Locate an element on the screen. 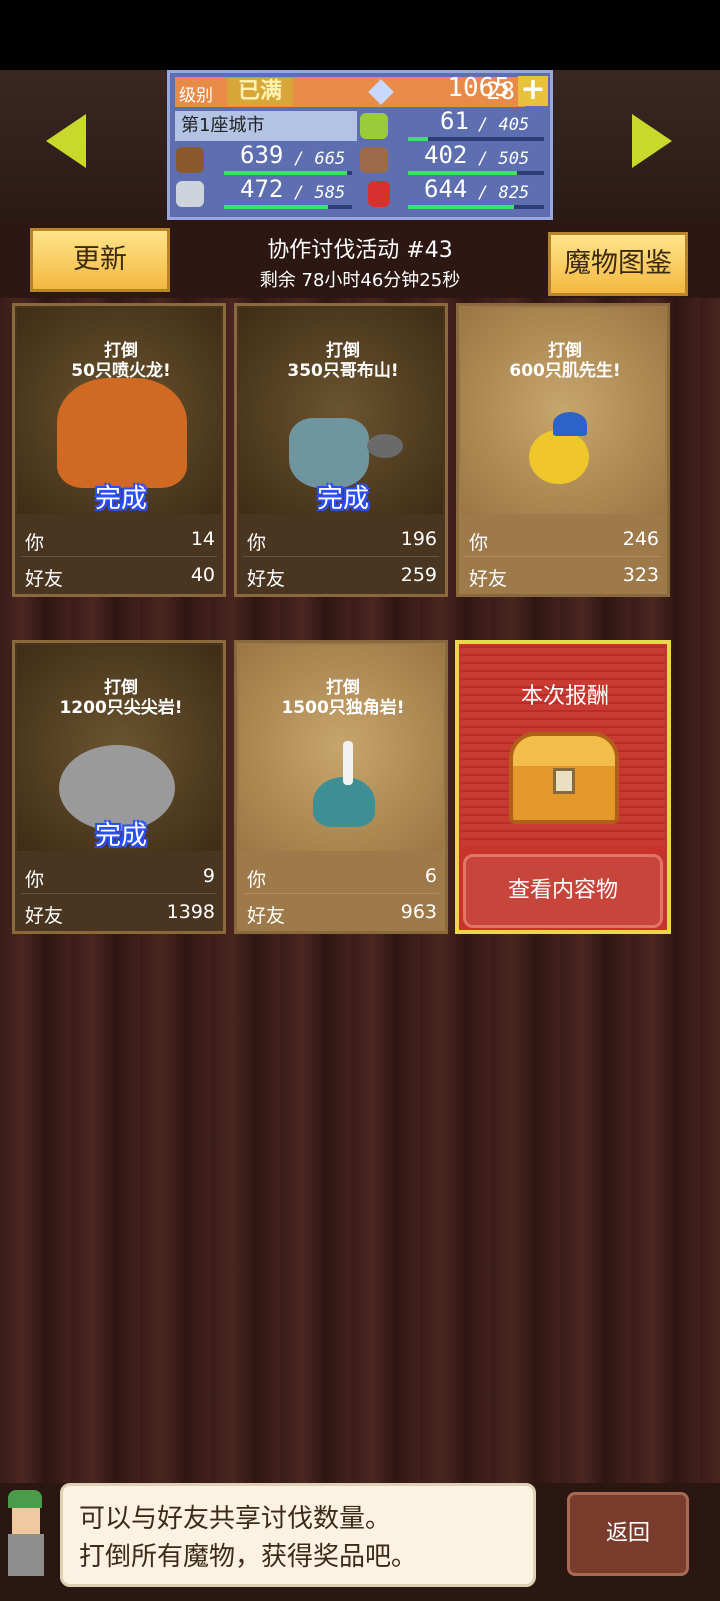 The height and width of the screenshot is (1601, 720). card-art: 打倒 50只喷火龙! 完成 is located at coordinates (119, 411).